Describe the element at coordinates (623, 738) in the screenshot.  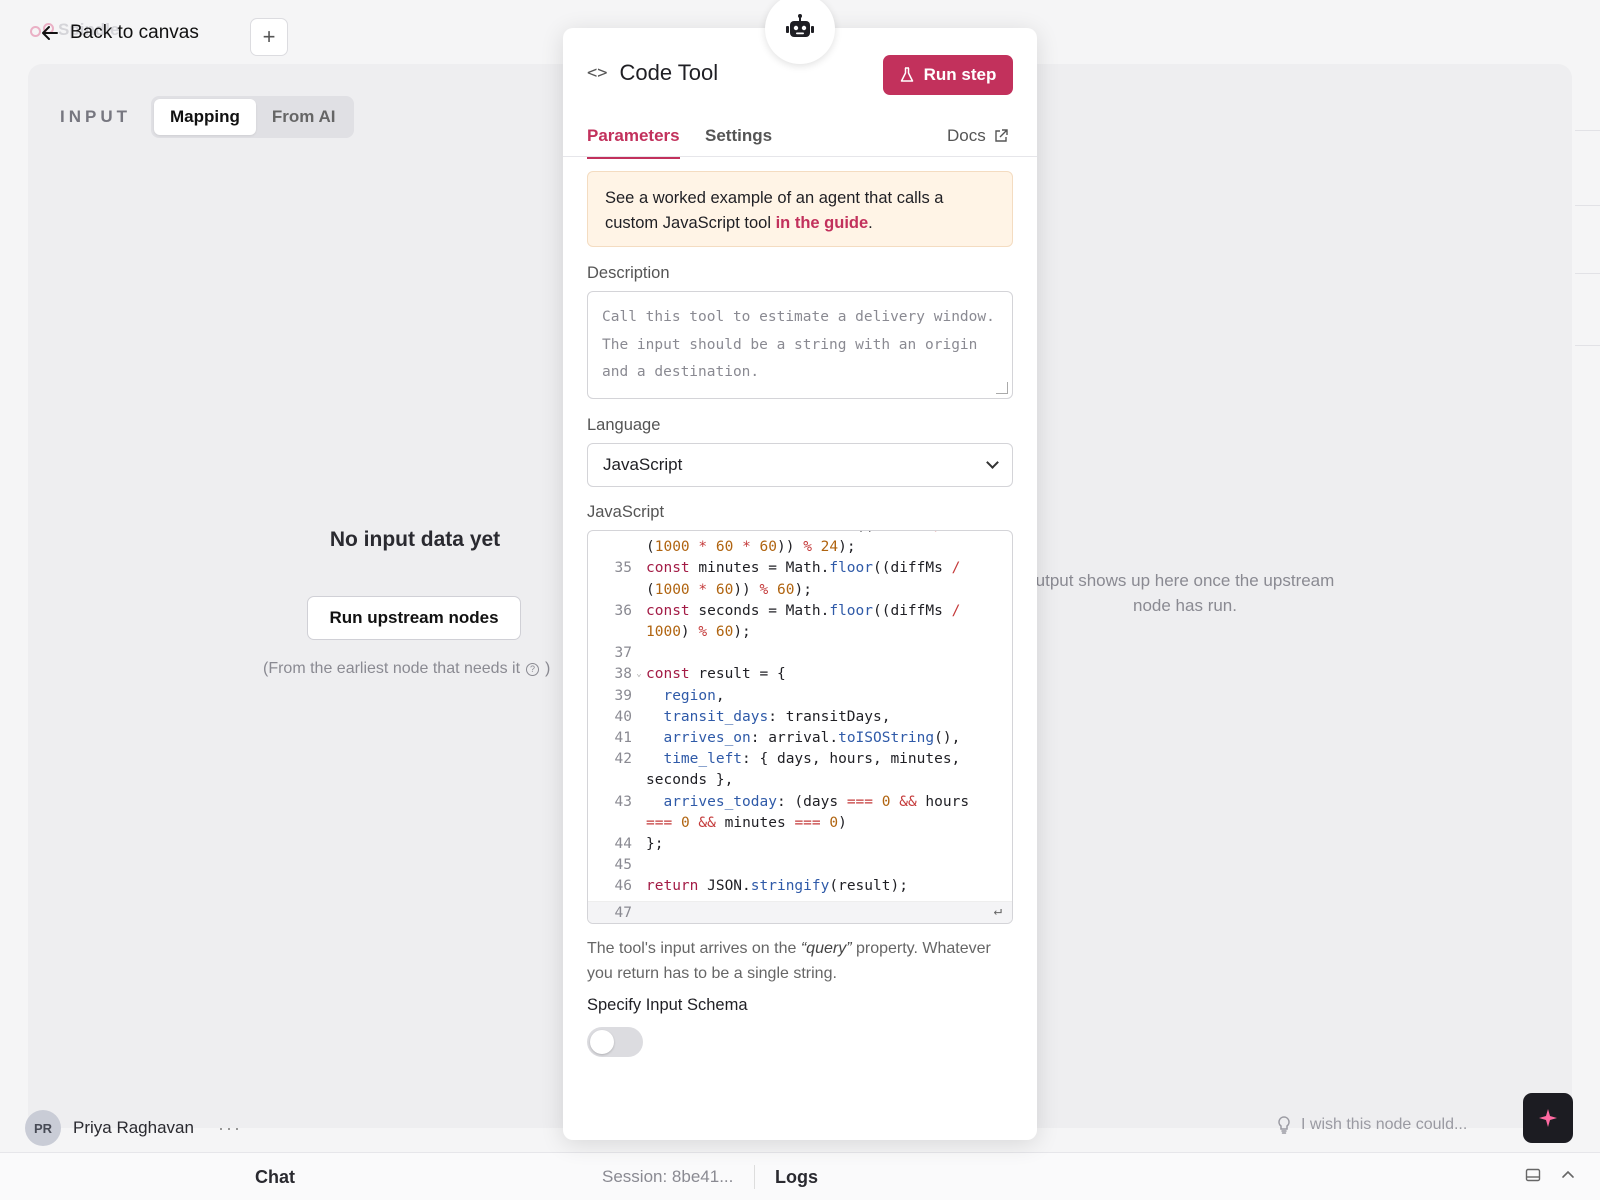
I see `line-number: 41` at that location.